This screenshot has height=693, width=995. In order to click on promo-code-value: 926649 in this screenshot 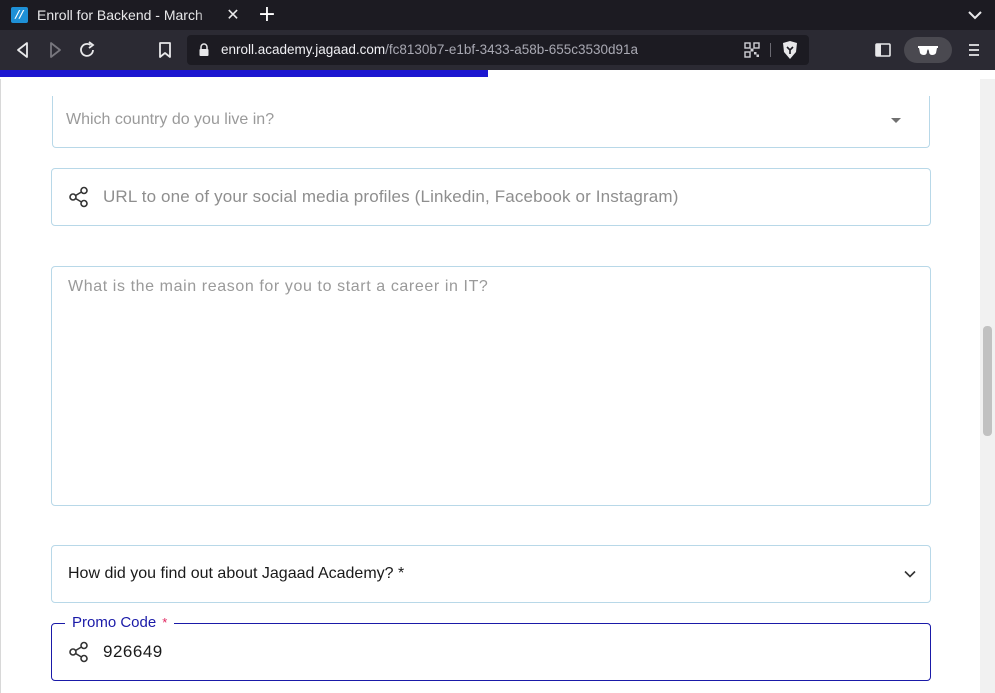, I will do `click(133, 652)`.